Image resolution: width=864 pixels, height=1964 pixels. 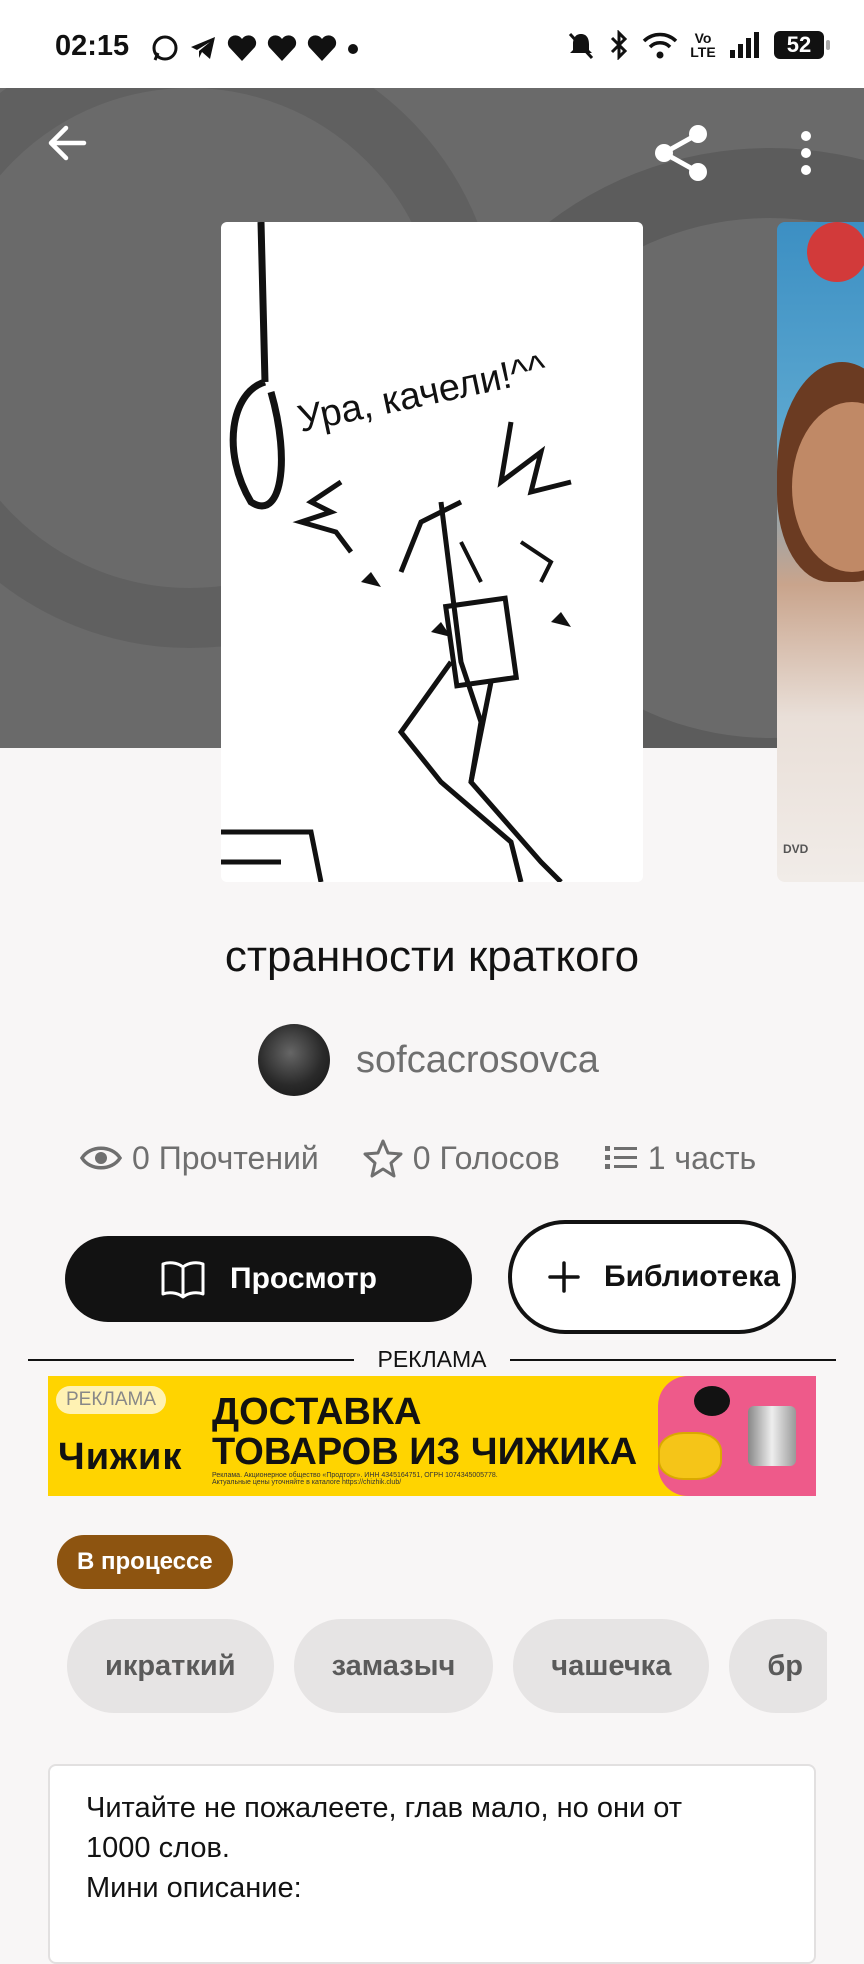 I want to click on author-link: sofcacrosovca, so click(x=428, y=1060).